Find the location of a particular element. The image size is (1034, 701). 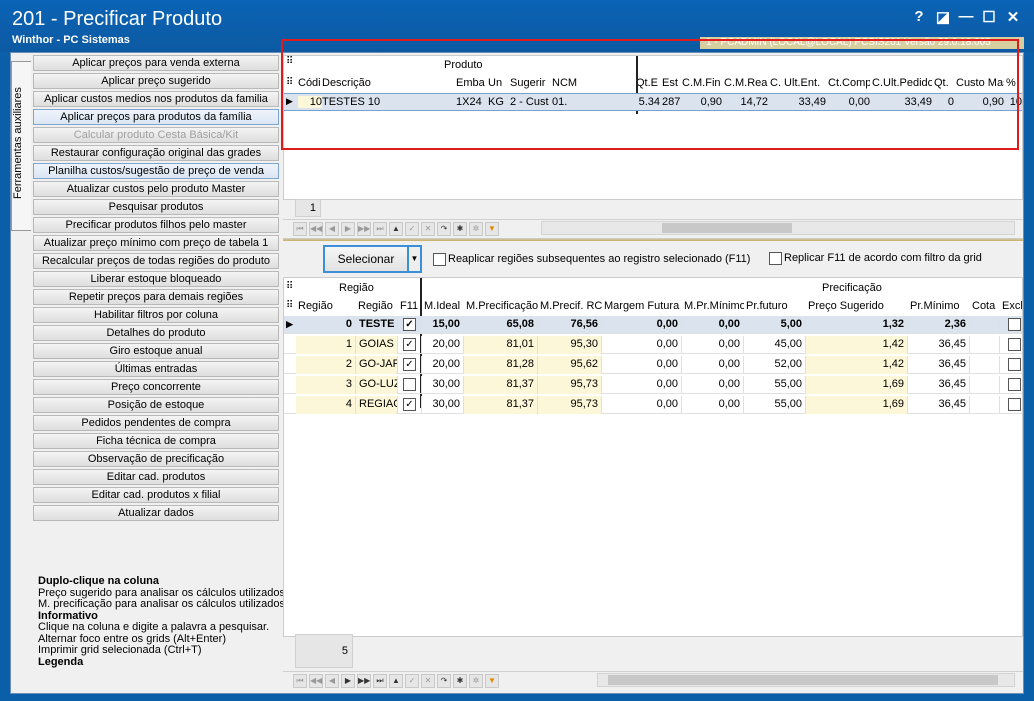

tool-button: Pedidos pendentes de compra is located at coordinates (156, 423).